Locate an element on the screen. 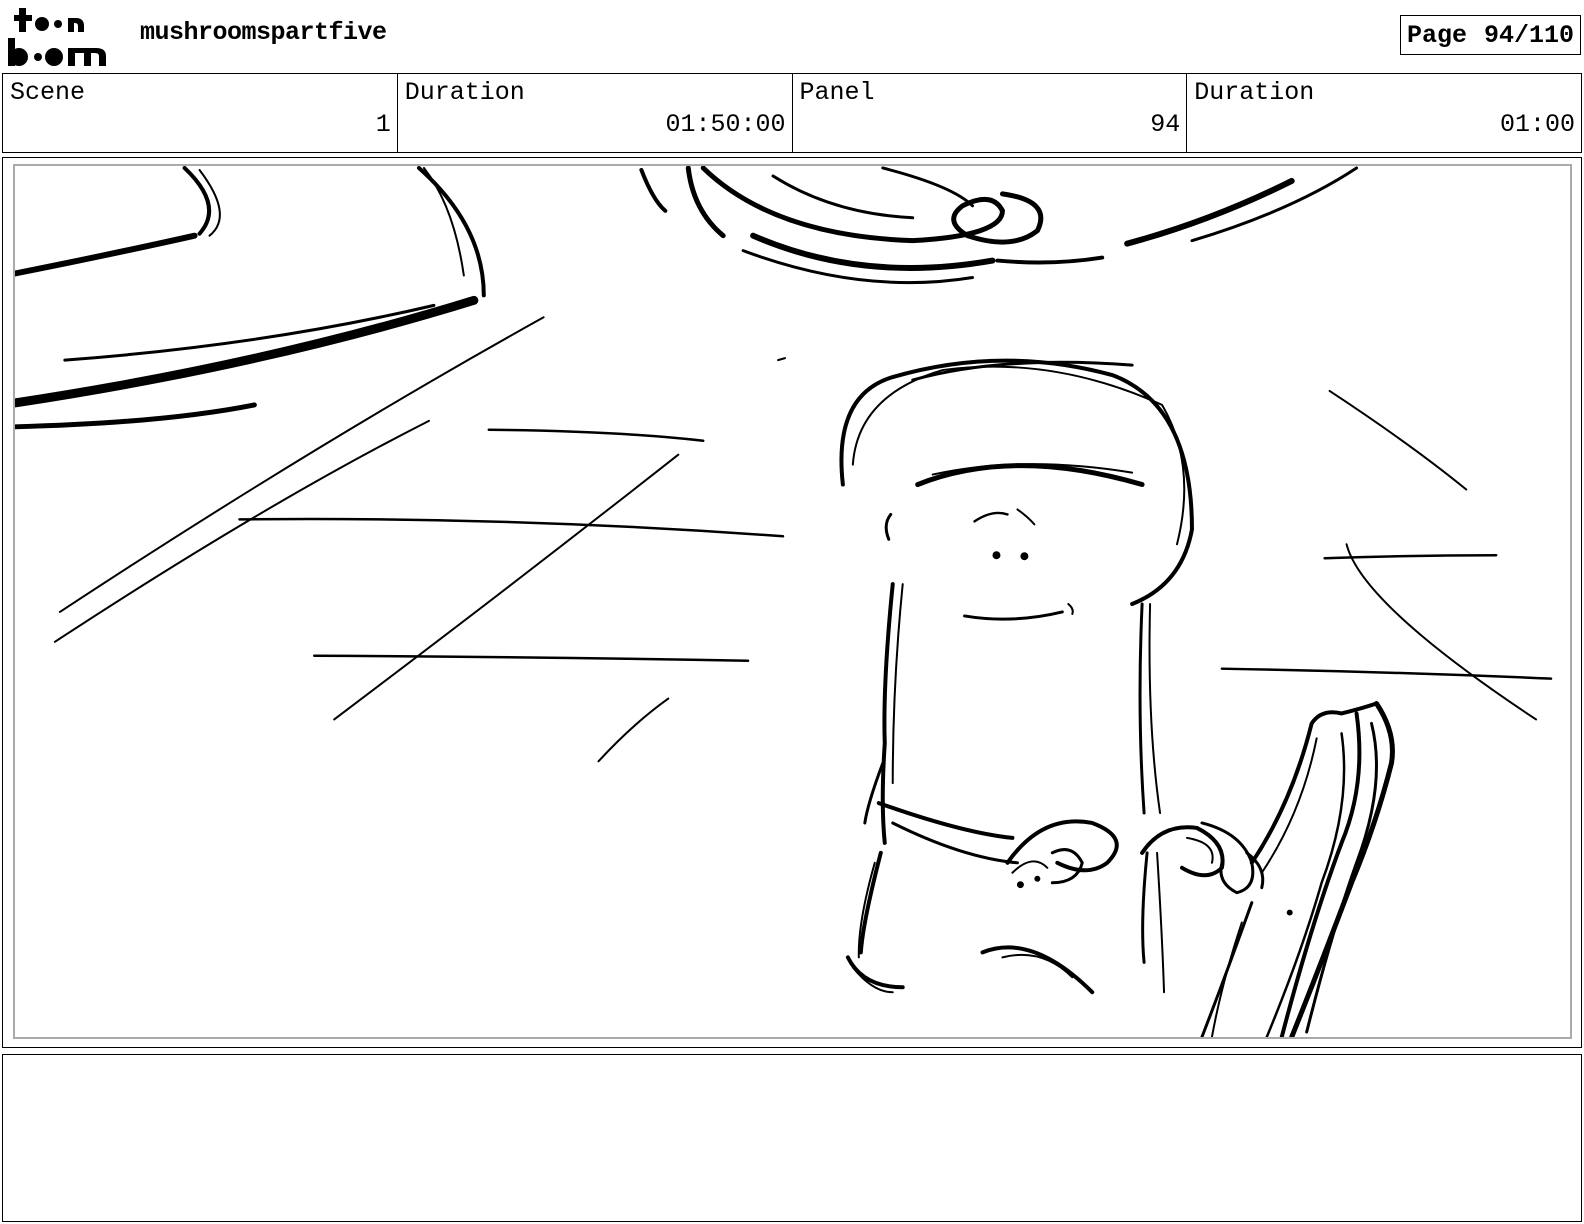  scene-duration-value: 01:50:00 is located at coordinates (725, 124).